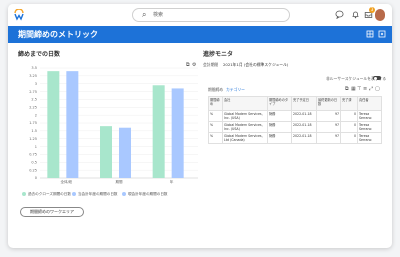 The height and width of the screenshot is (257, 400). I want to click on filter-label: 期間締め, so click(216, 89).